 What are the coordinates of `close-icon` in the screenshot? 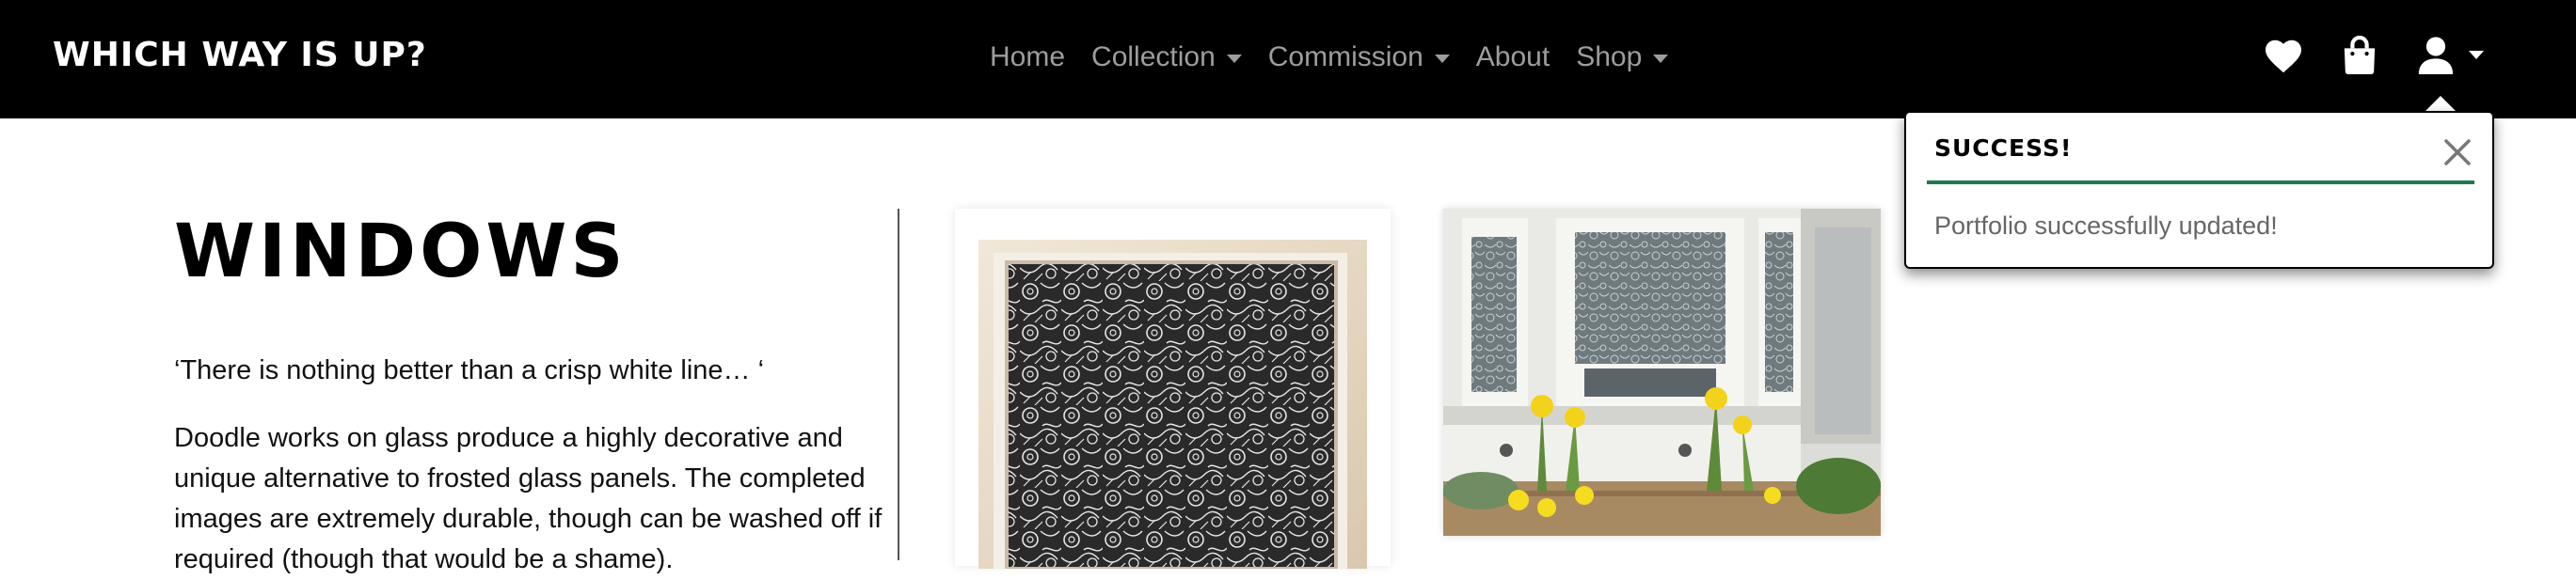 It's located at (2457, 152).